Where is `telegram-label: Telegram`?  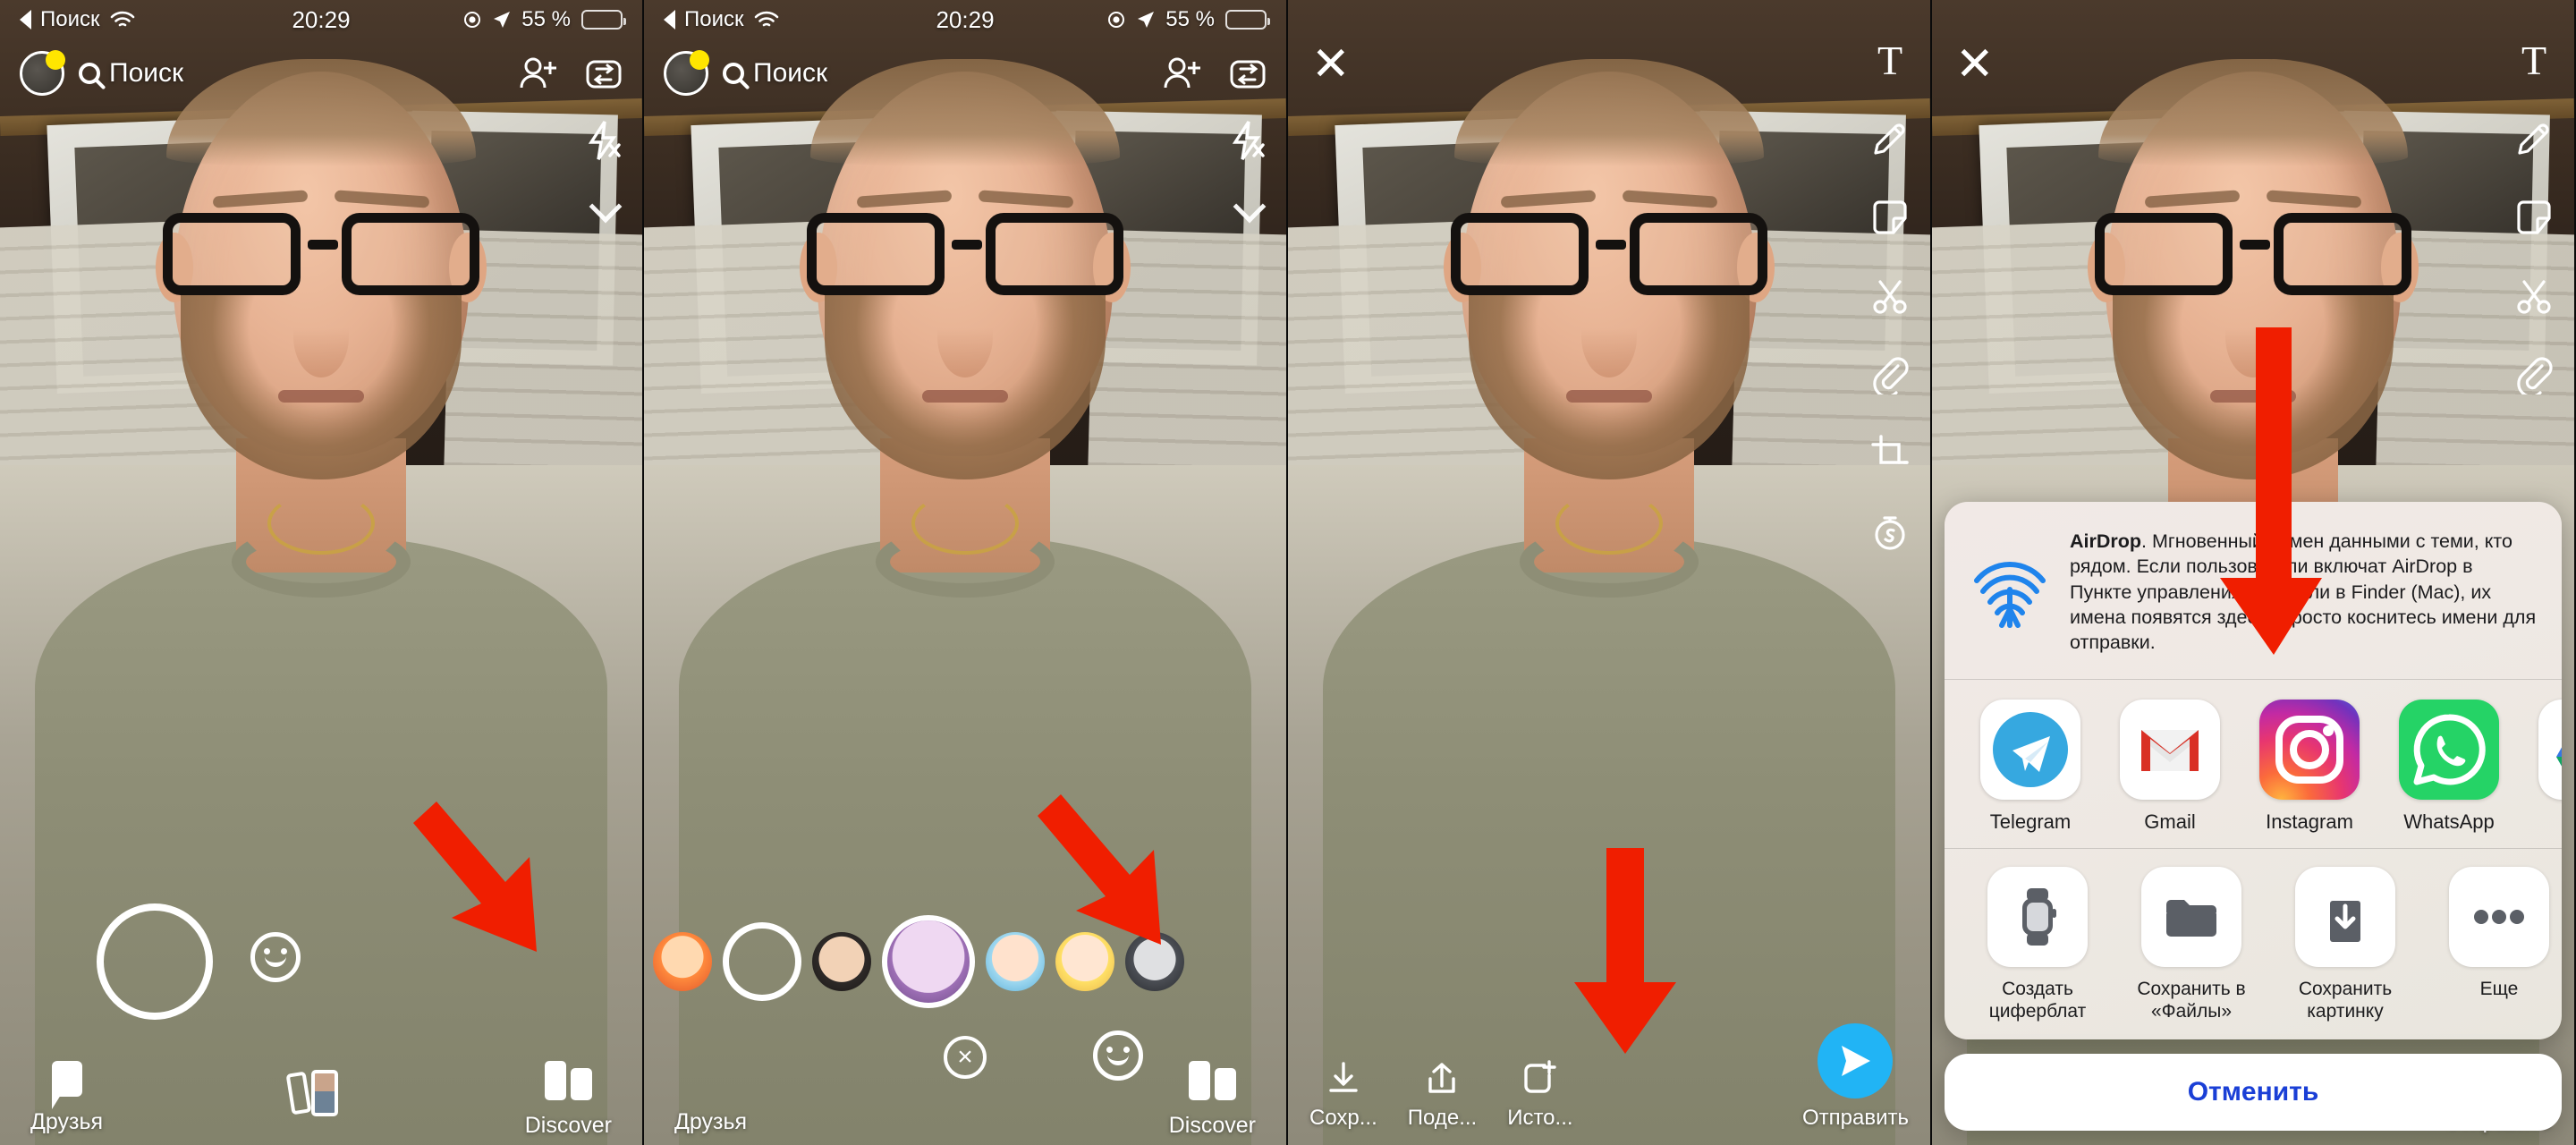 telegram-label: Telegram is located at coordinates (2030, 821).